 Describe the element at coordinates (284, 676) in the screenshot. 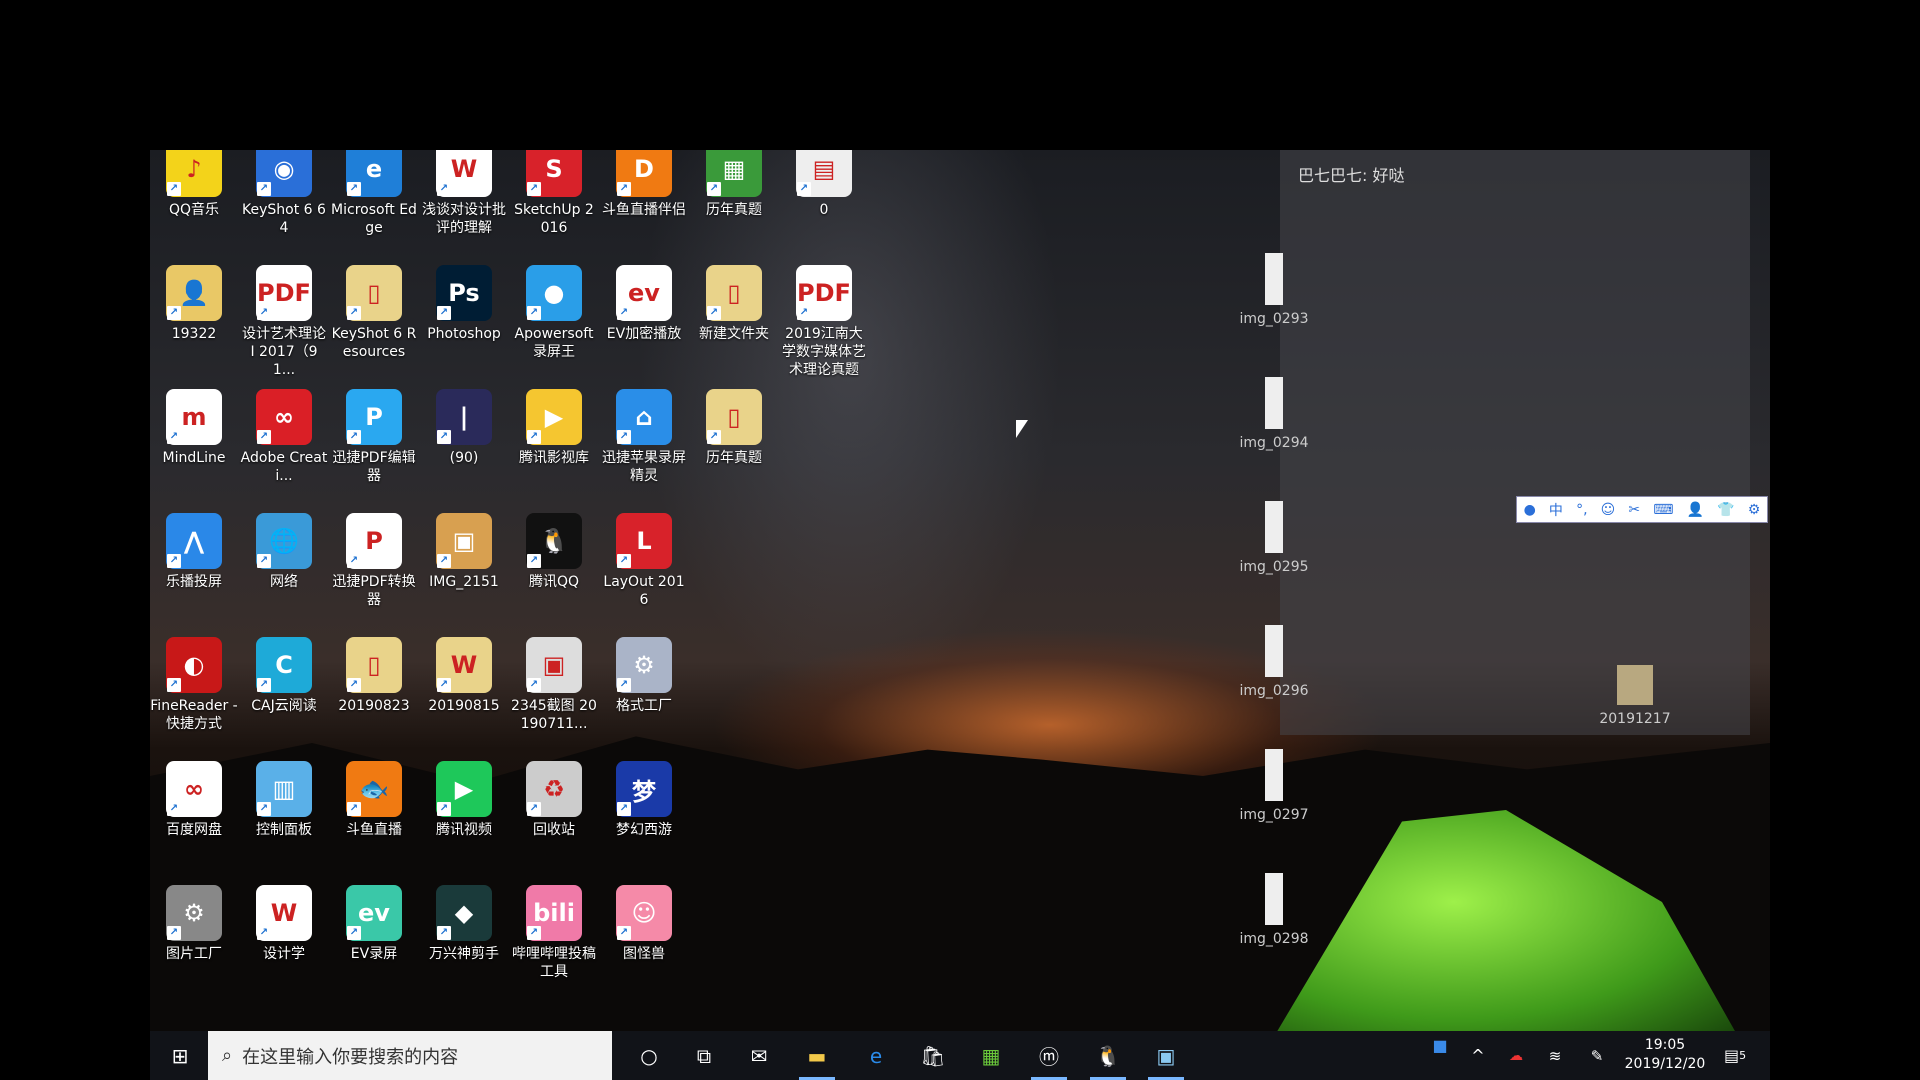

I see `desktop-icon: C ↗ CAJ云阅读` at that location.